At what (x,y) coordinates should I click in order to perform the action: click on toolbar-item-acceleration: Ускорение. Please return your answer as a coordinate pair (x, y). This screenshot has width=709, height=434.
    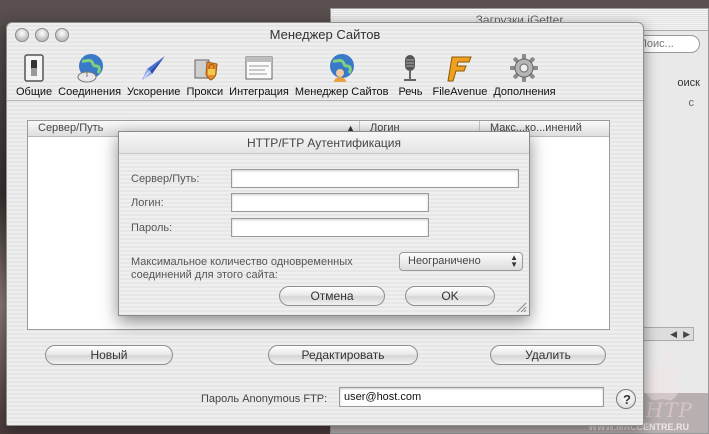
    Looking at the image, I should click on (153, 72).